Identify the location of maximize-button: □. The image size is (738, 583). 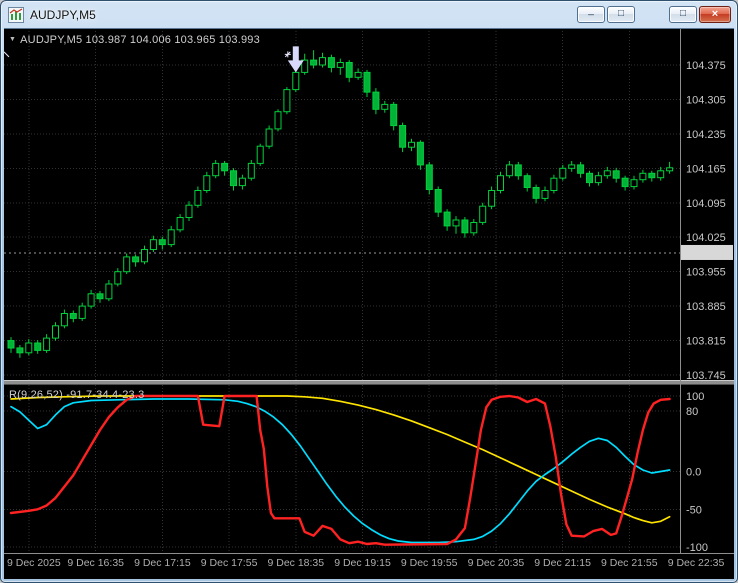
(683, 14).